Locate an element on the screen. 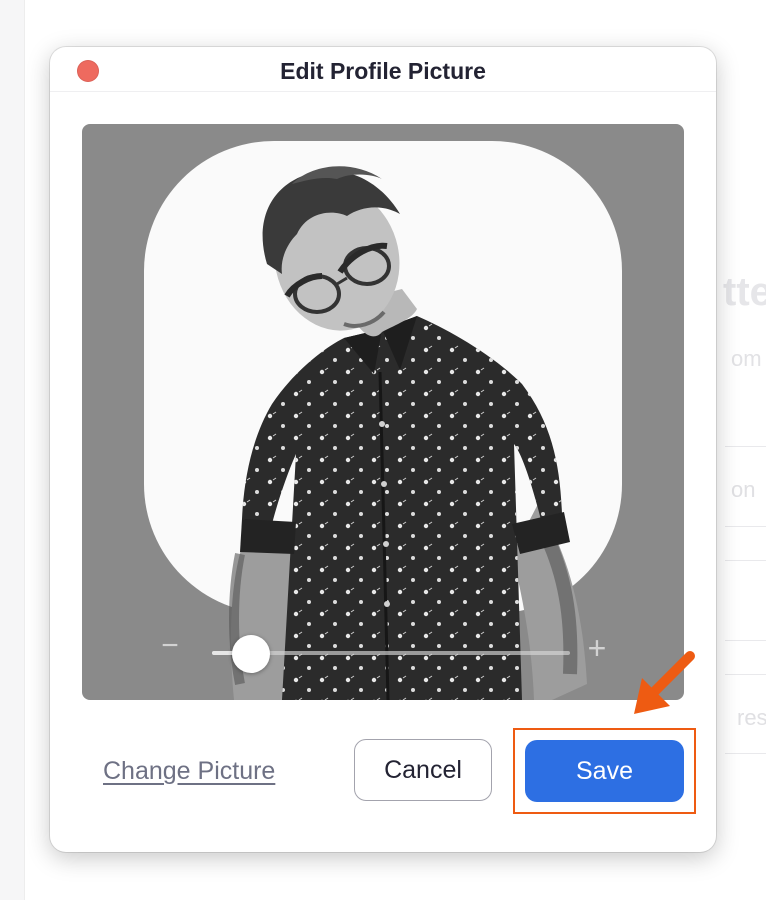 This screenshot has height=900, width=766. zoom-in-button: + is located at coordinates (597, 648).